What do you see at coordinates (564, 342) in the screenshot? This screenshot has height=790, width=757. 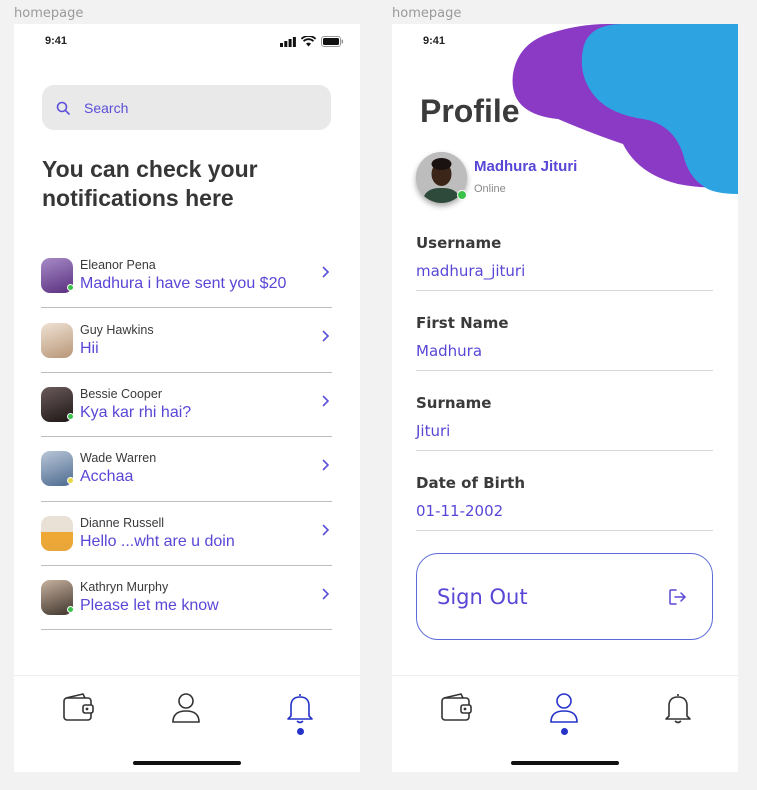 I see `field-first-name: First Name Madhura` at bounding box center [564, 342].